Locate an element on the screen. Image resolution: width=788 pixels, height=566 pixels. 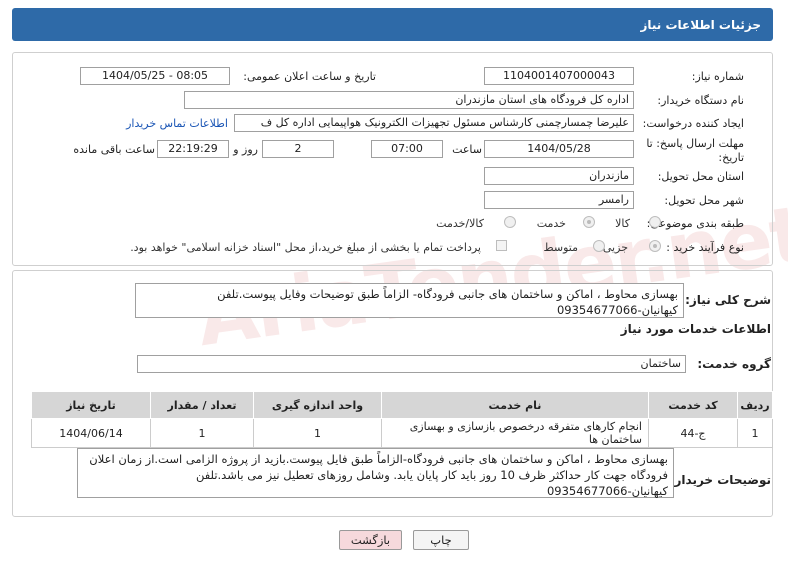
city-label: شهر محل تحویل: is located at coordinates (704, 200).